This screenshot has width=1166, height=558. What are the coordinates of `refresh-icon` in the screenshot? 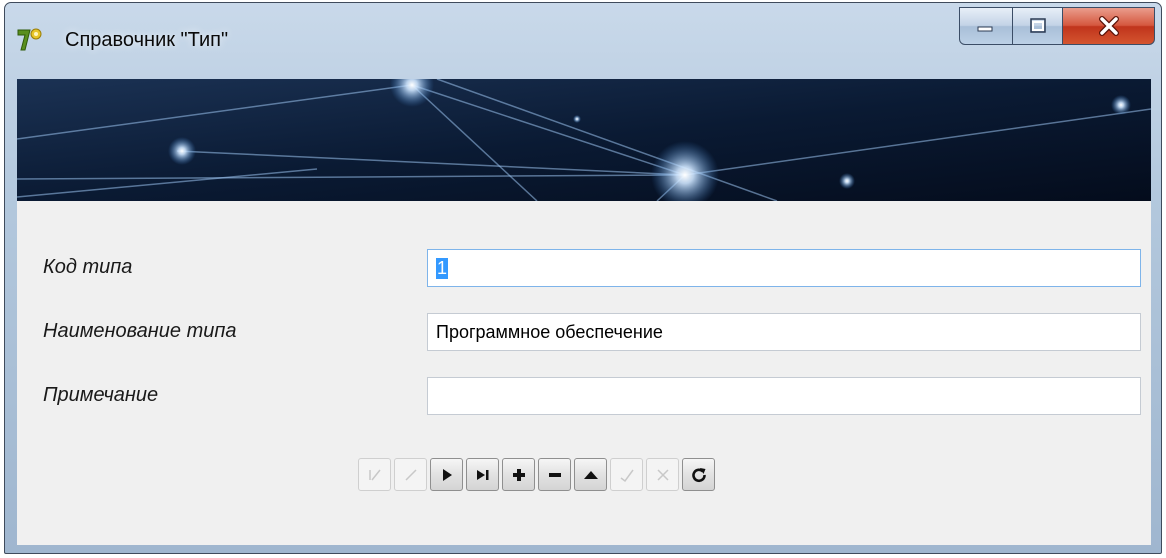 It's located at (698, 474).